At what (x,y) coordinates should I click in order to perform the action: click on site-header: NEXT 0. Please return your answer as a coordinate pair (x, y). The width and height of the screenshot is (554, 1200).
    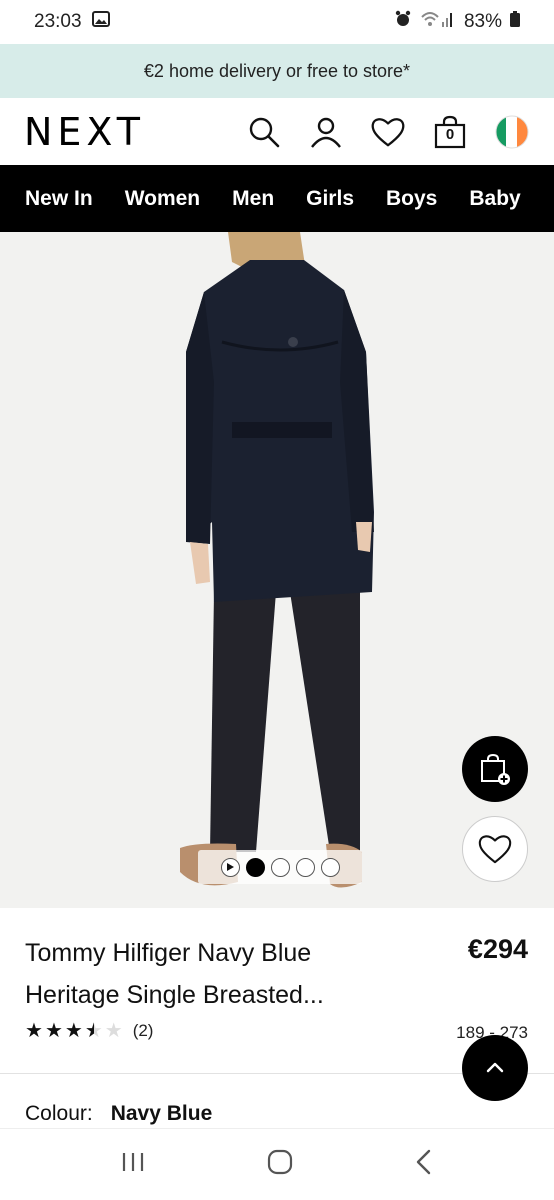
    Looking at the image, I should click on (277, 131).